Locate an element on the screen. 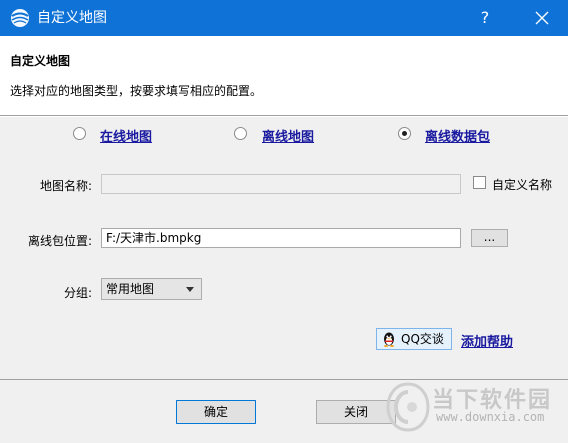 This screenshot has width=568, height=443. close-icon is located at coordinates (542, 18).